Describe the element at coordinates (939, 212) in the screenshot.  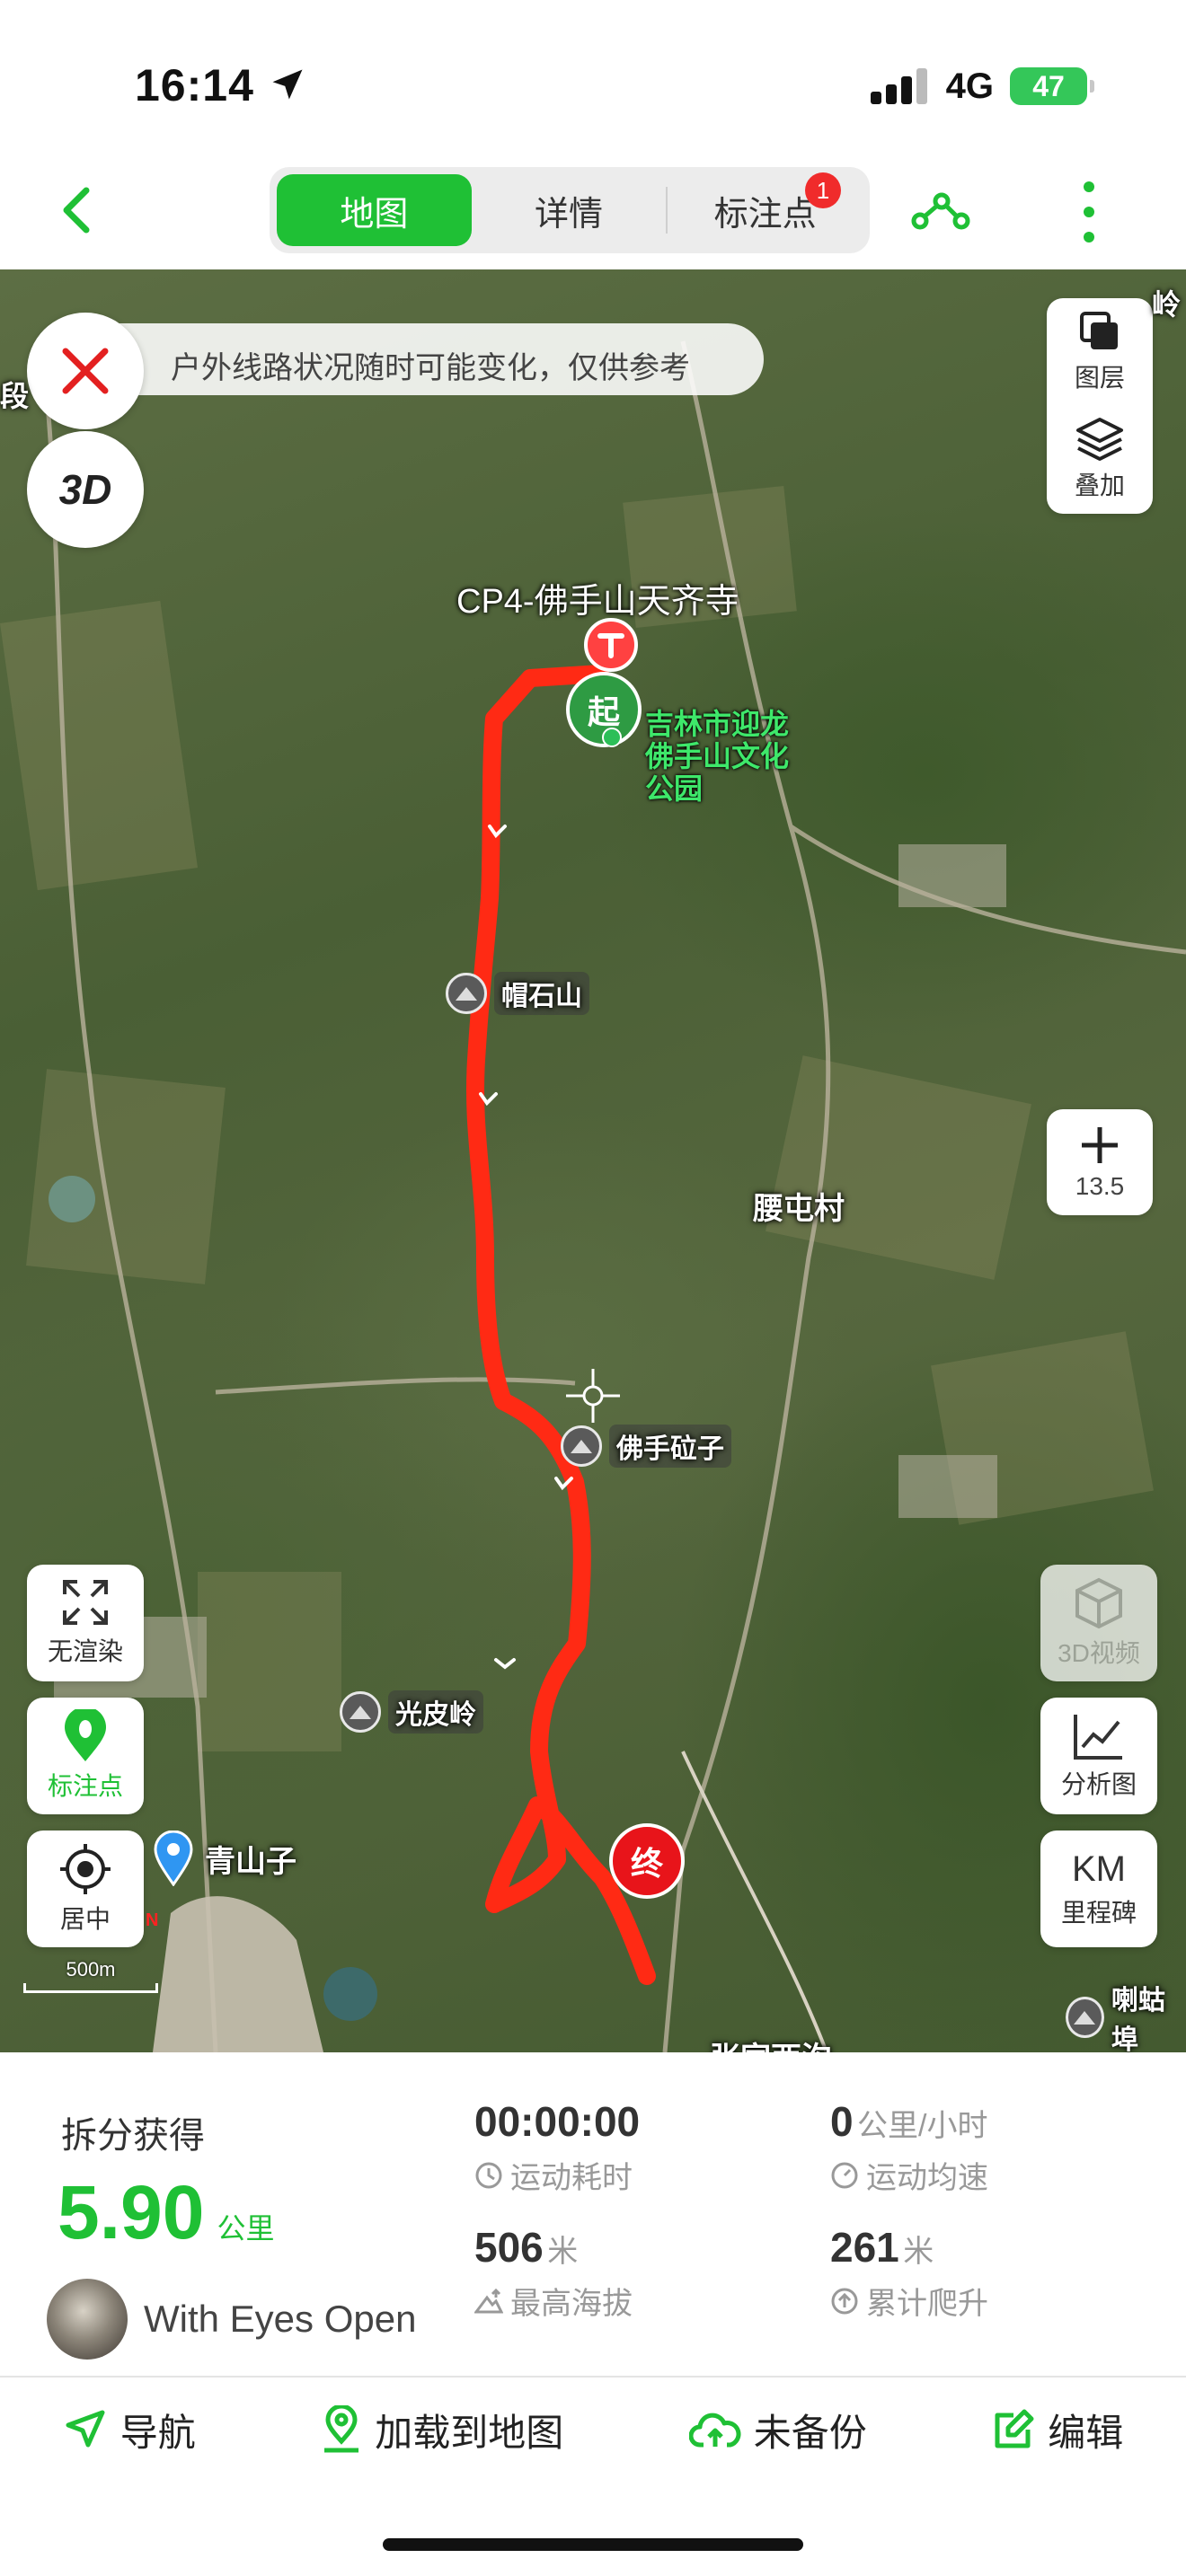
I see `route-share-button` at that location.